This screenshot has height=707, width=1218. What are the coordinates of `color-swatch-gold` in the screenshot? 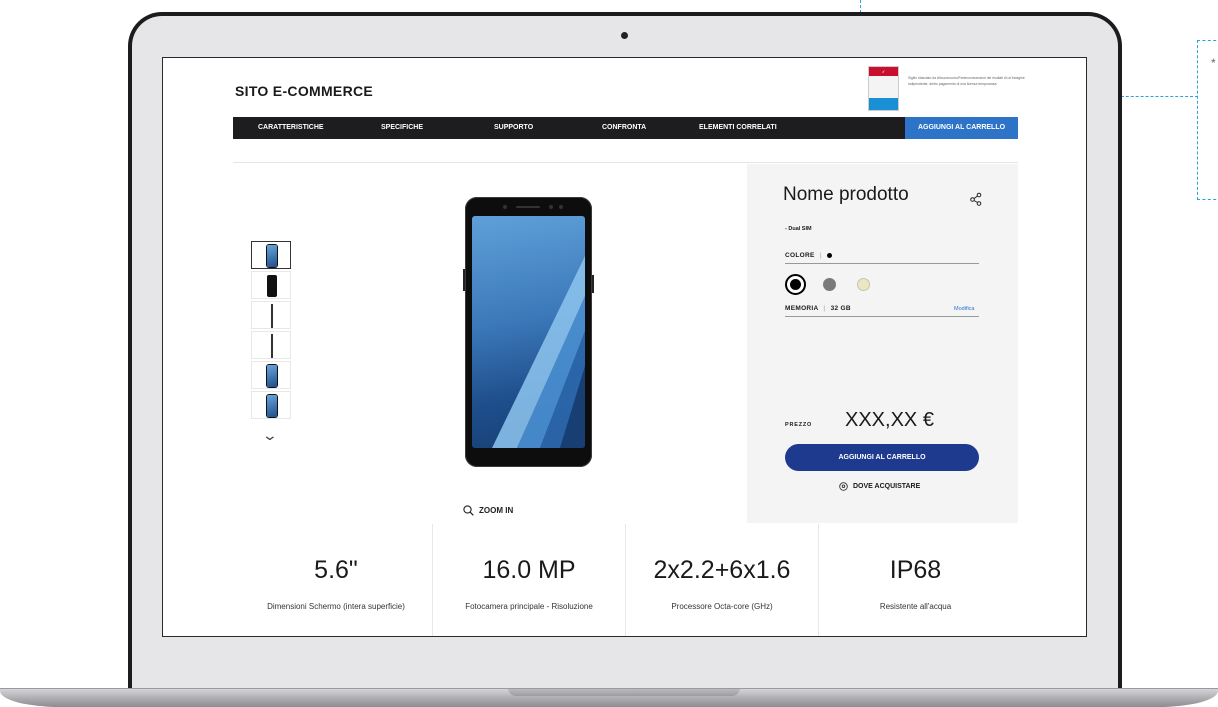 It's located at (863, 284).